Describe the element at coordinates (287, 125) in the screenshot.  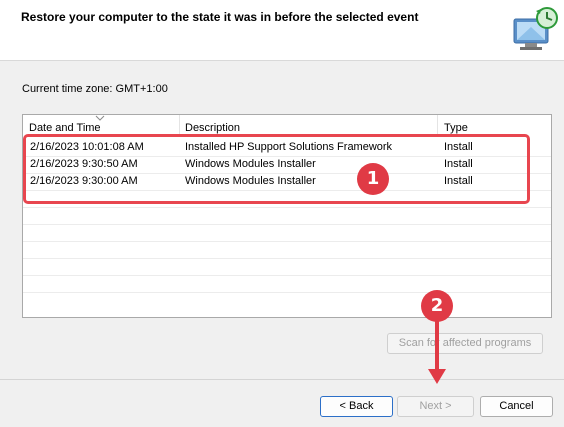
I see `table-header: Date and Time Description Type` at that location.